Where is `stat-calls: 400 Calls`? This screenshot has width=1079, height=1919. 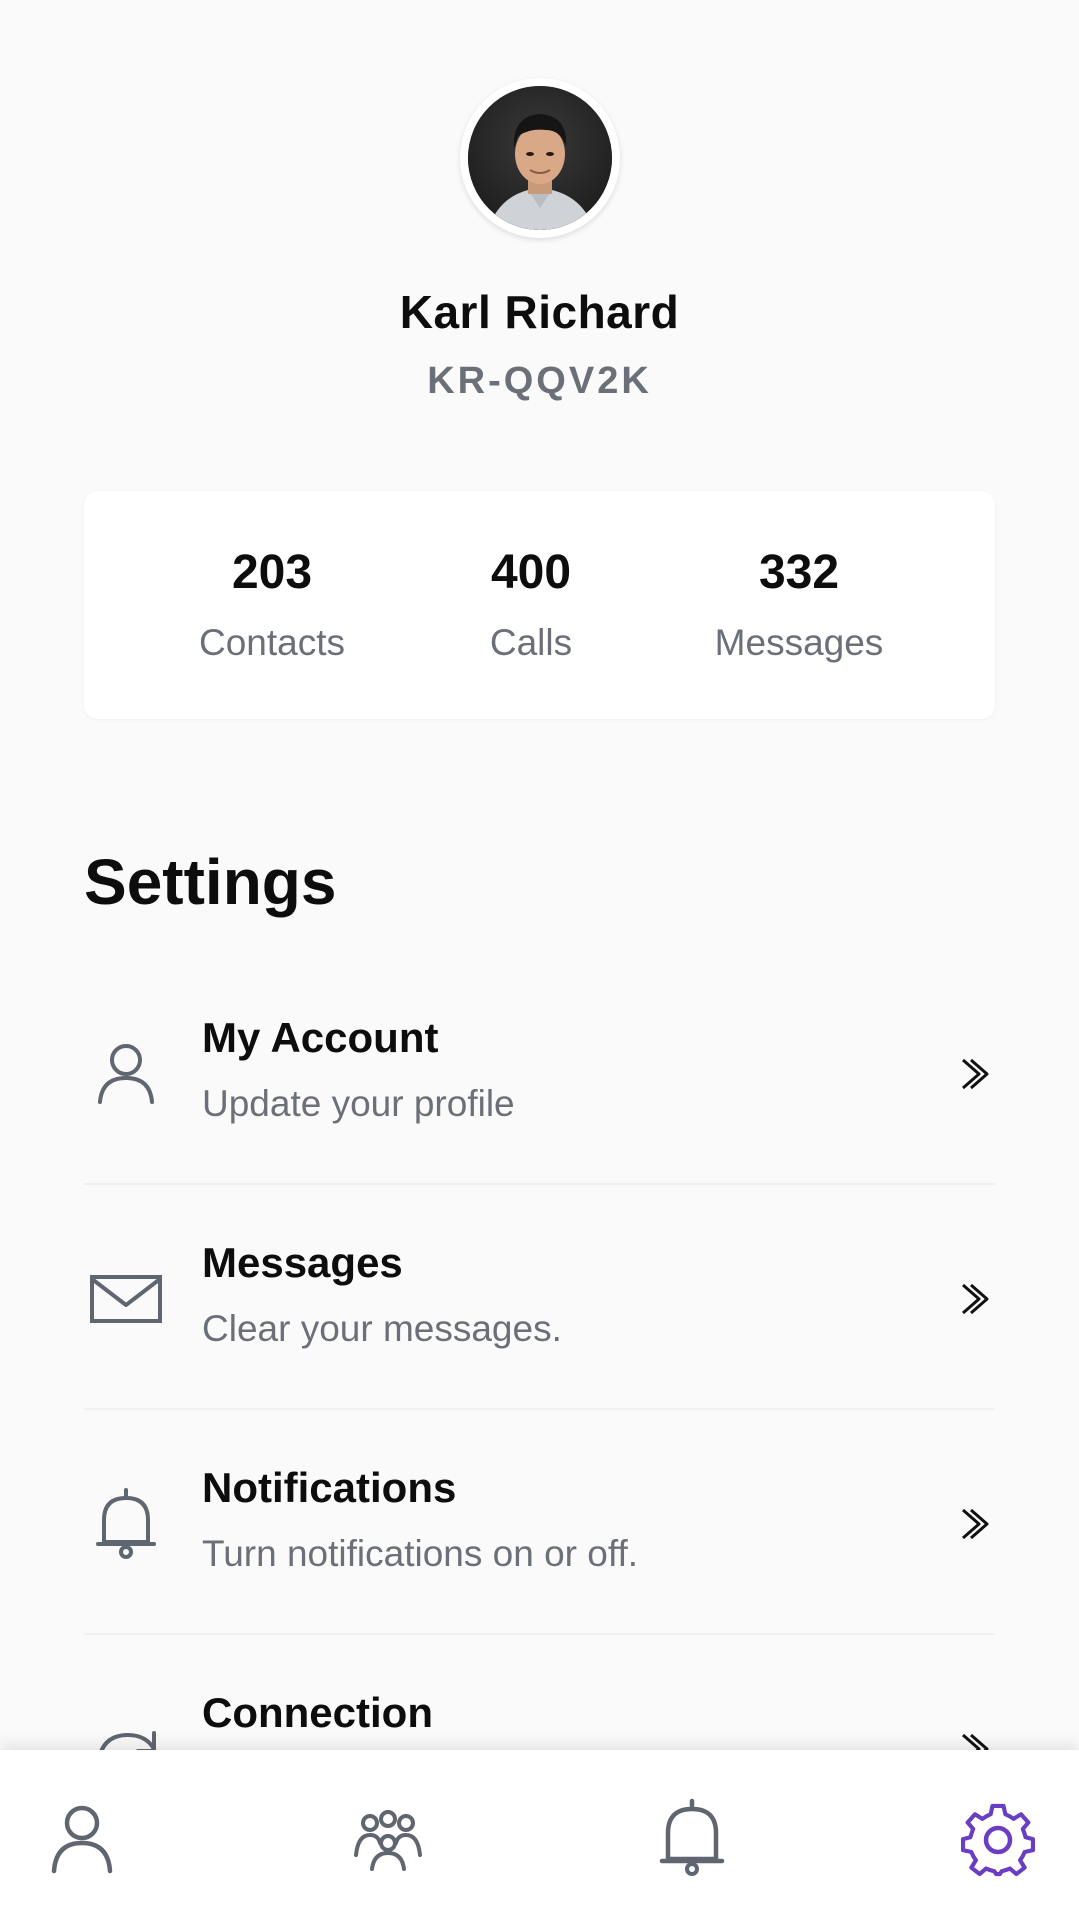
stat-calls: 400 Calls is located at coordinates (531, 605).